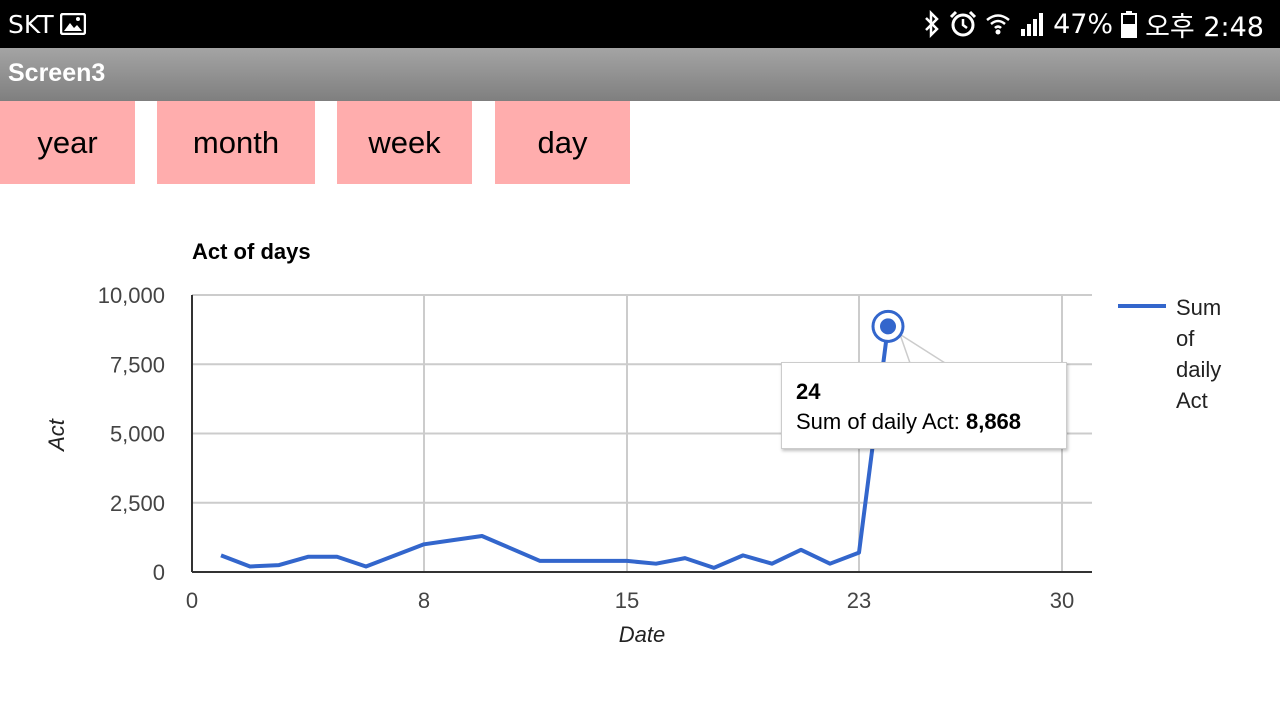 This screenshot has height=720, width=1280. Describe the element at coordinates (57, 73) in the screenshot. I see `screen-title: Screen3` at that location.